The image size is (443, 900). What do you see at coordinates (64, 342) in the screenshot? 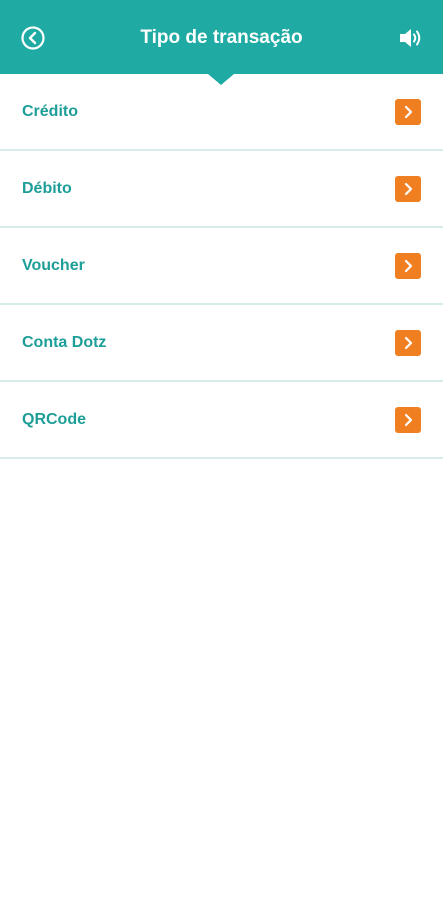
I see `list-item-label: Conta Dotz` at bounding box center [64, 342].